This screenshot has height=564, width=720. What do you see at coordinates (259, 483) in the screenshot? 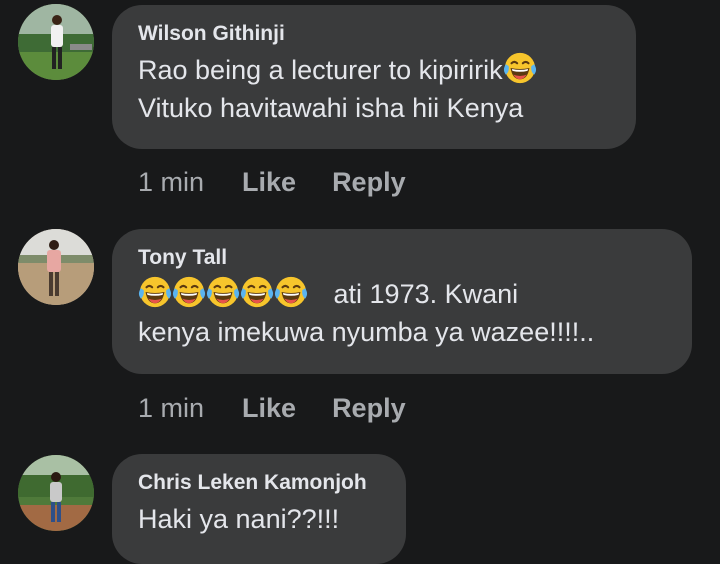
I see `comment-author: Chris Leken Kamonjoh` at bounding box center [259, 483].